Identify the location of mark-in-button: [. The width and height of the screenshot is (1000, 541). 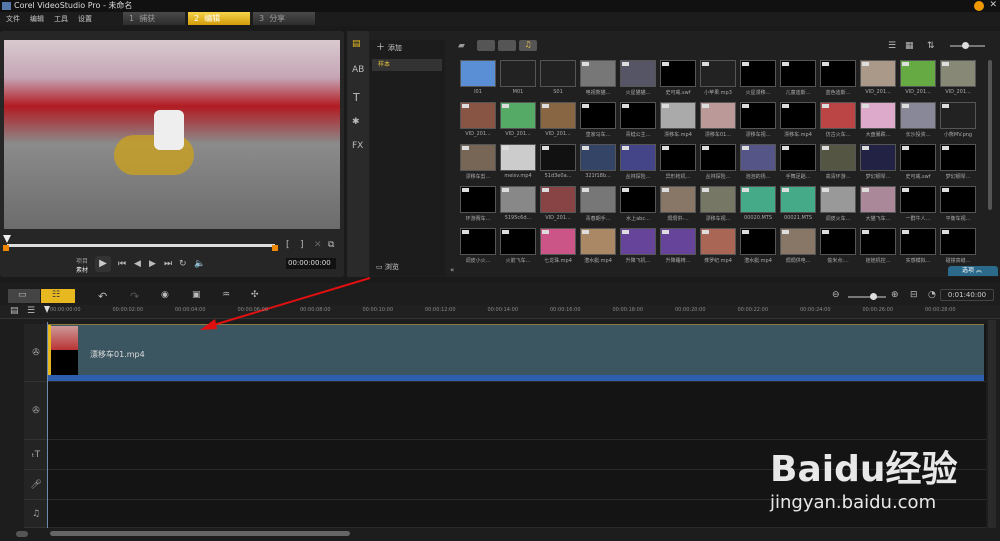
(288, 245).